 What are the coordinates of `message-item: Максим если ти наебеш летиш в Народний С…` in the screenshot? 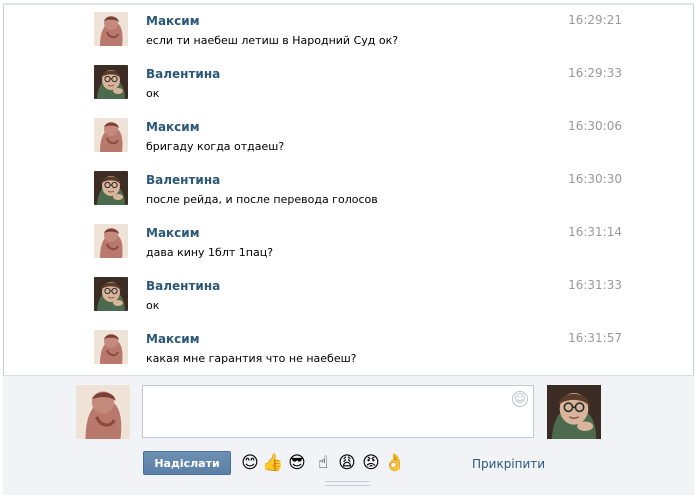 It's located at (364, 32).